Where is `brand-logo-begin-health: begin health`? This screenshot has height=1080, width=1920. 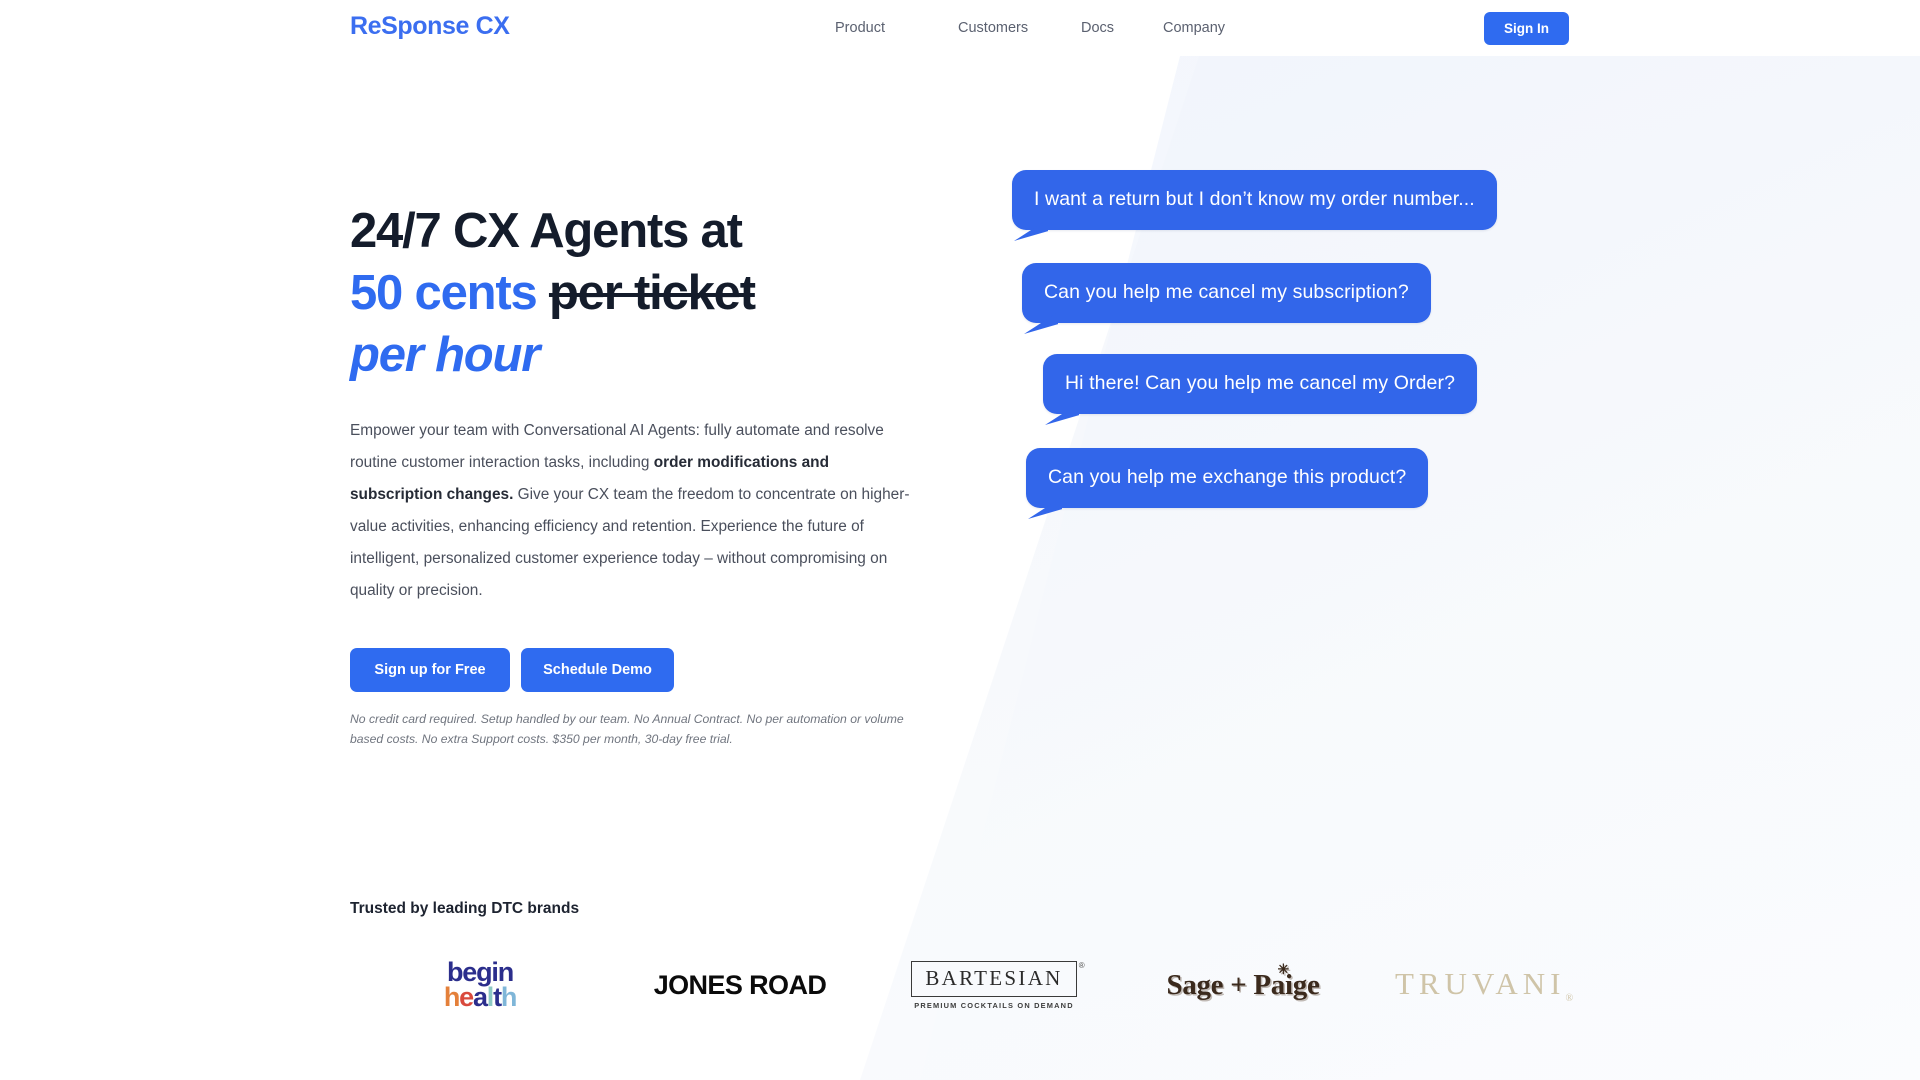
brand-logo-begin-health: begin health is located at coordinates (480, 985).